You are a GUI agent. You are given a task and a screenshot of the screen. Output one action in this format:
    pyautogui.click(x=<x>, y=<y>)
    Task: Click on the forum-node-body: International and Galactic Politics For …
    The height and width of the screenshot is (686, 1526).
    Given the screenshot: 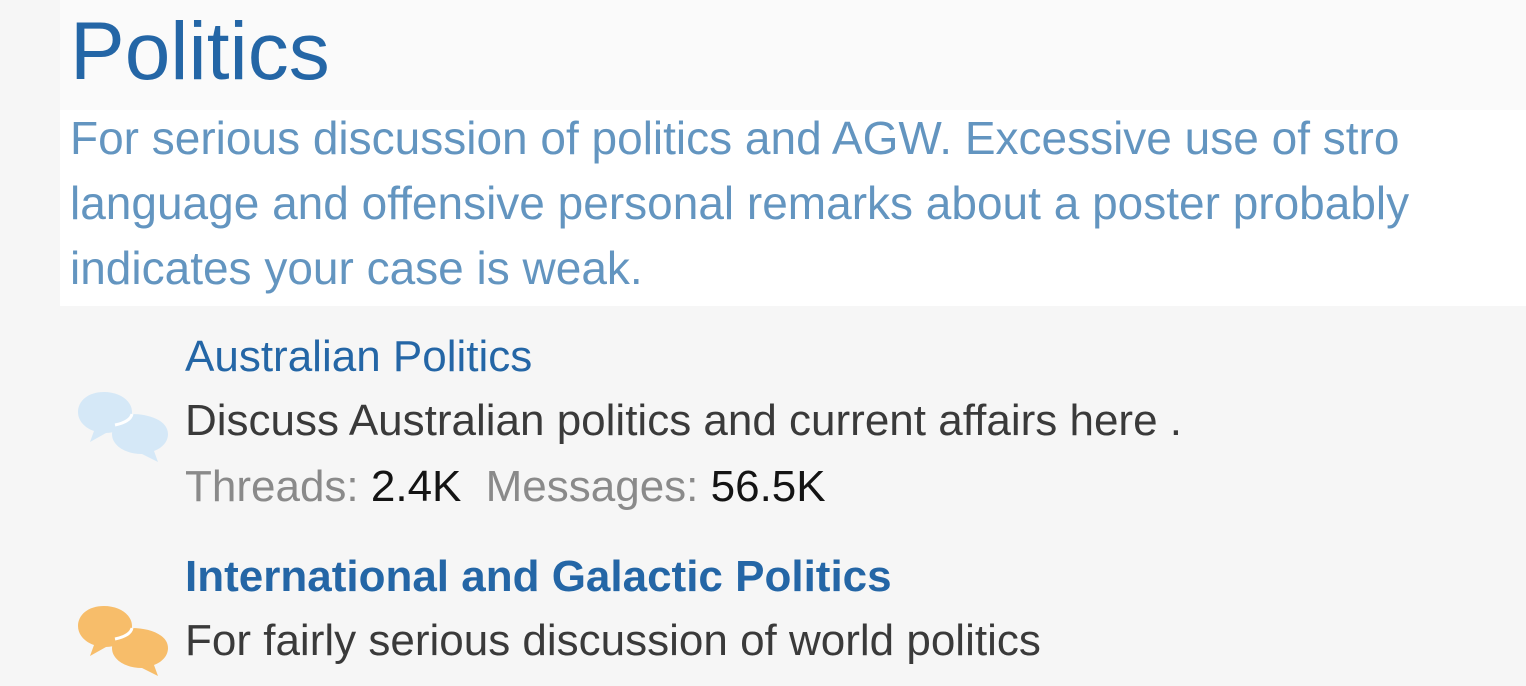 What is the action you would take?
    pyautogui.click(x=613, y=610)
    